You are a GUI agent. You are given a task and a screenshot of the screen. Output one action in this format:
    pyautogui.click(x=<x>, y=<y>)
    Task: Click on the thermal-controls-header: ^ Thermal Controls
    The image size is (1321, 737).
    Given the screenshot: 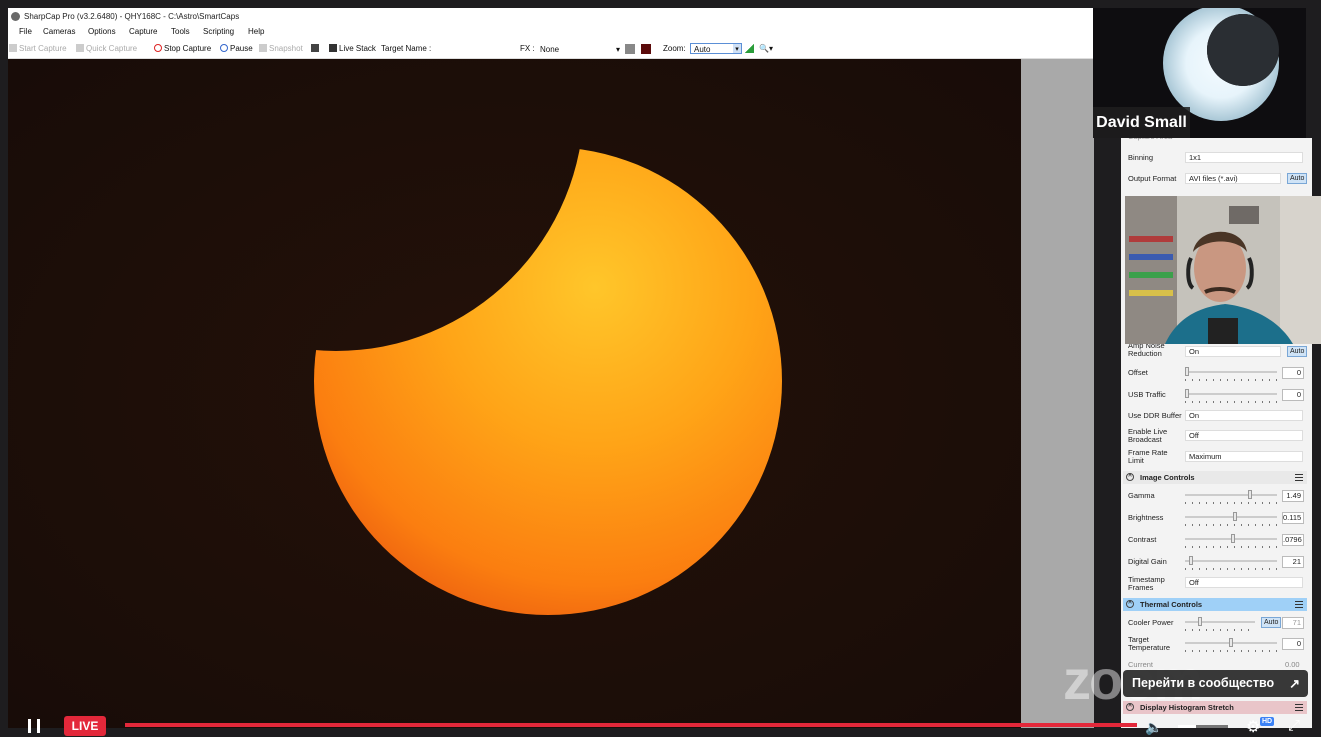 What is the action you would take?
    pyautogui.click(x=1215, y=604)
    